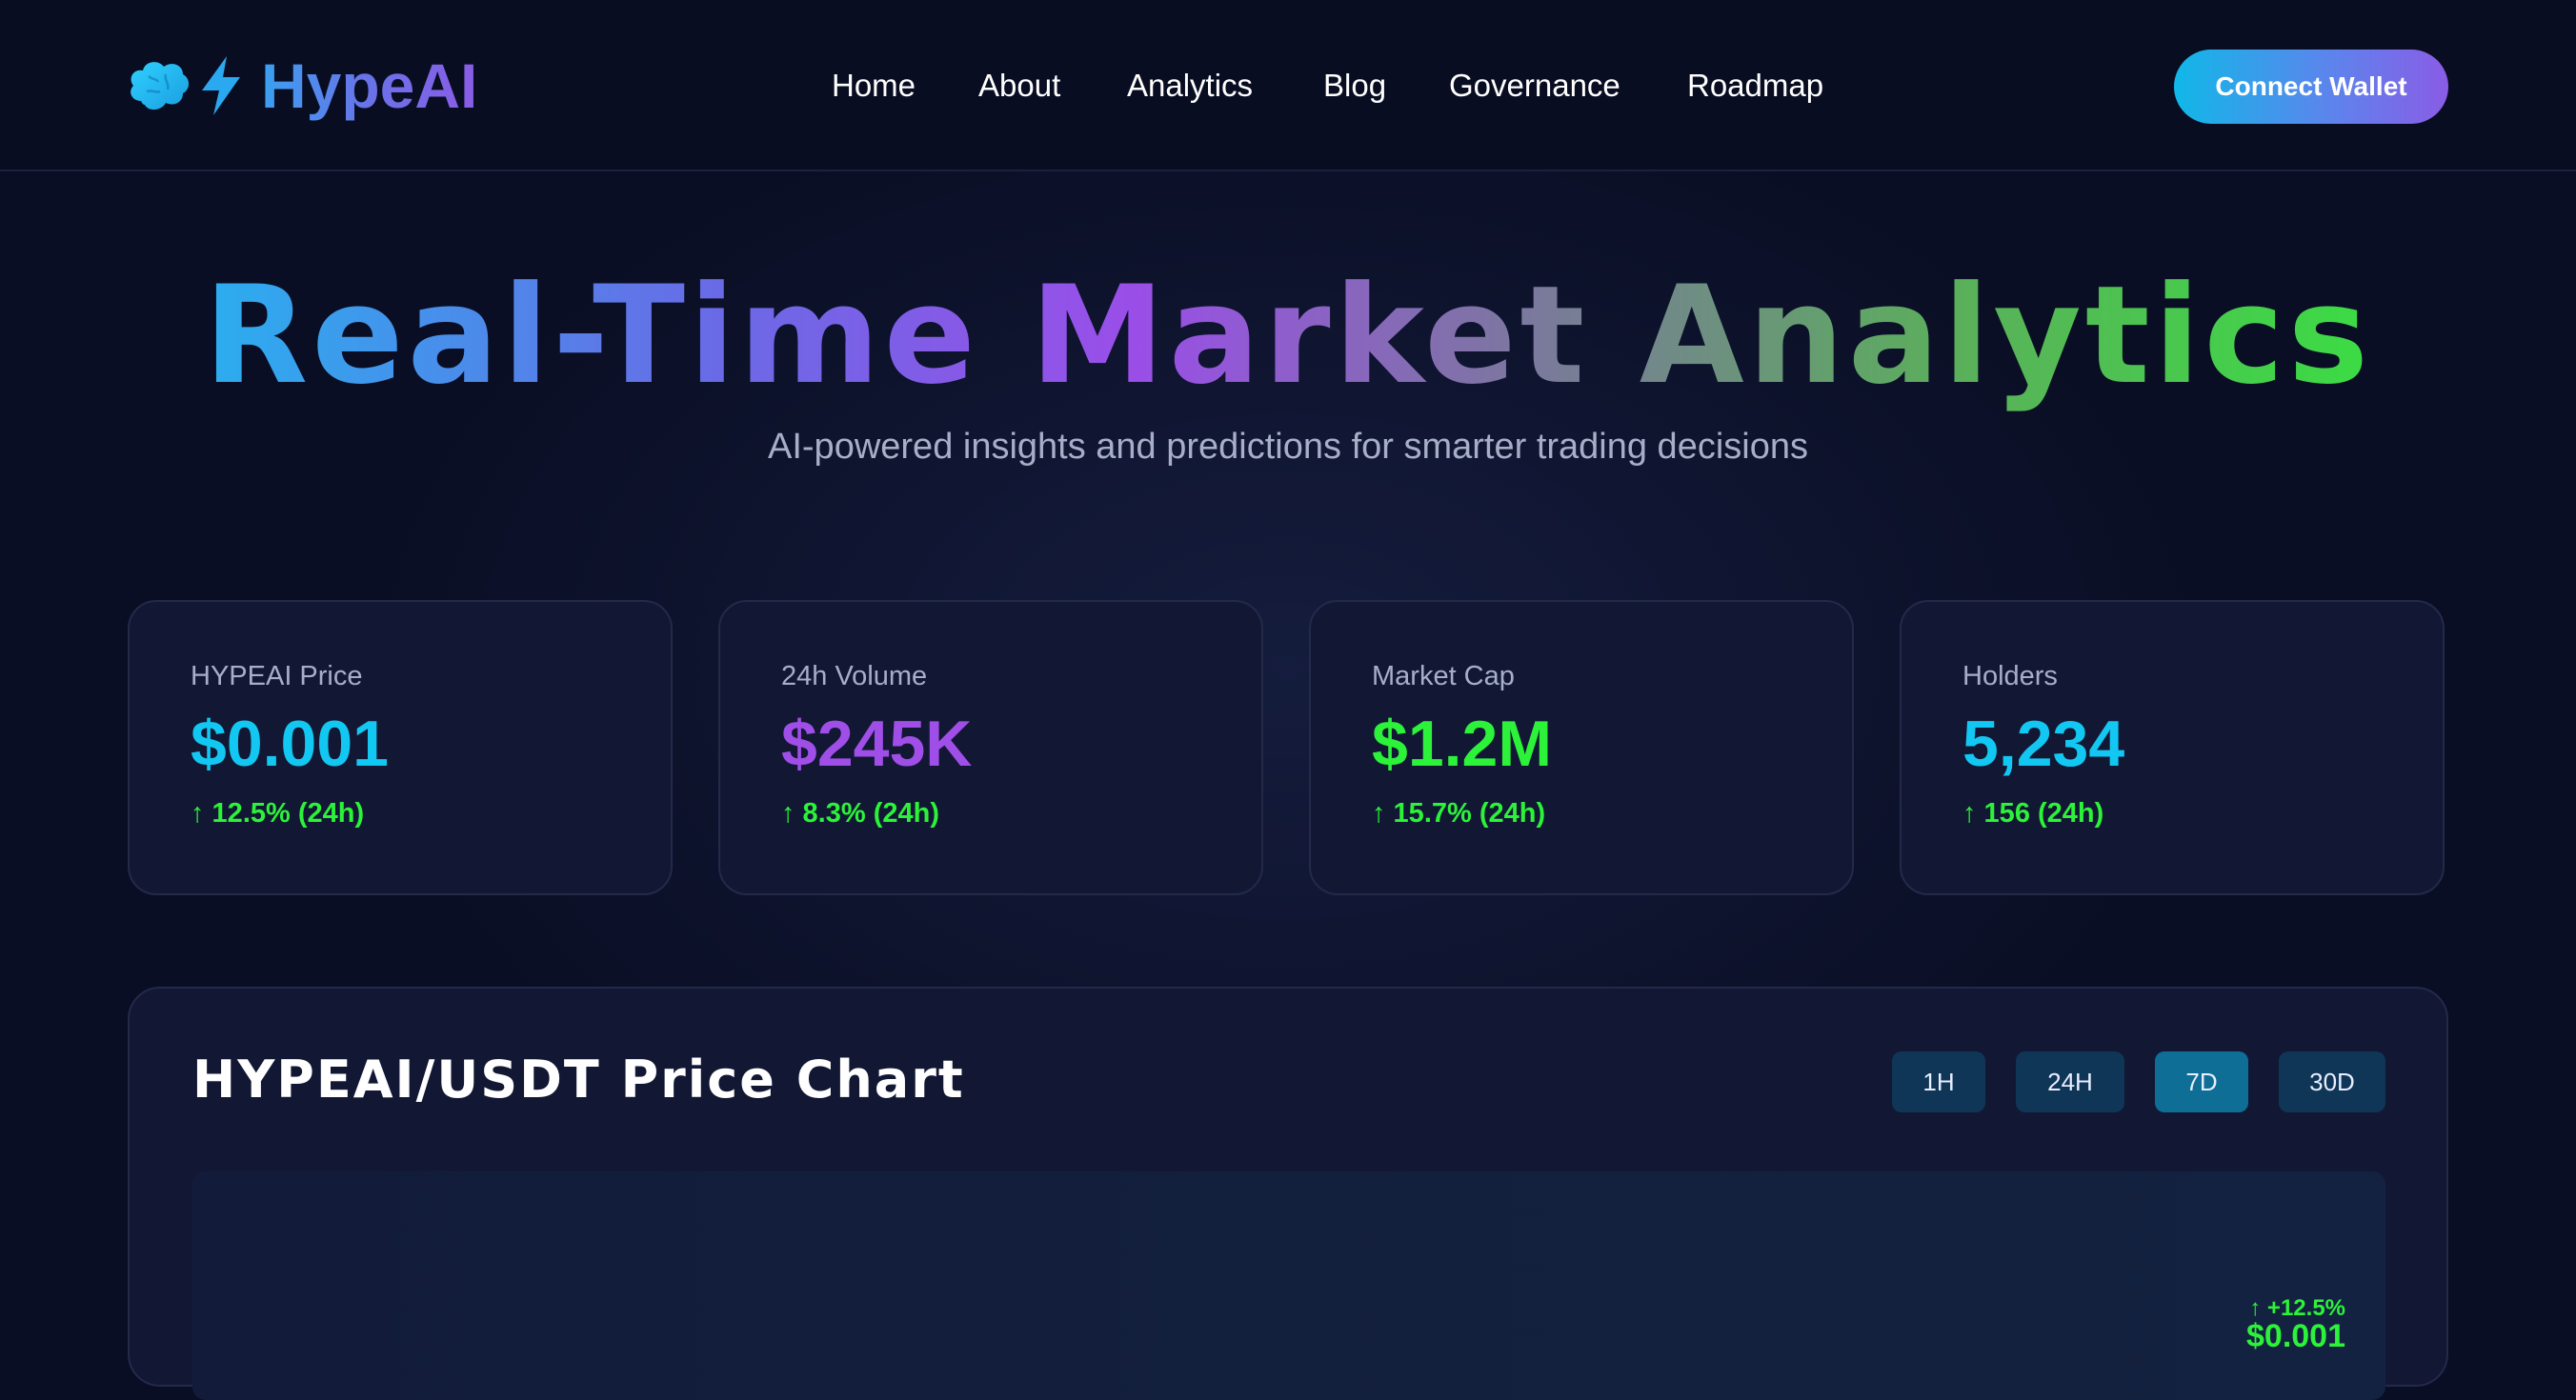  Describe the element at coordinates (278, 813) in the screenshot. I see `stat-change: ↑ 12.5% (24h)` at that location.